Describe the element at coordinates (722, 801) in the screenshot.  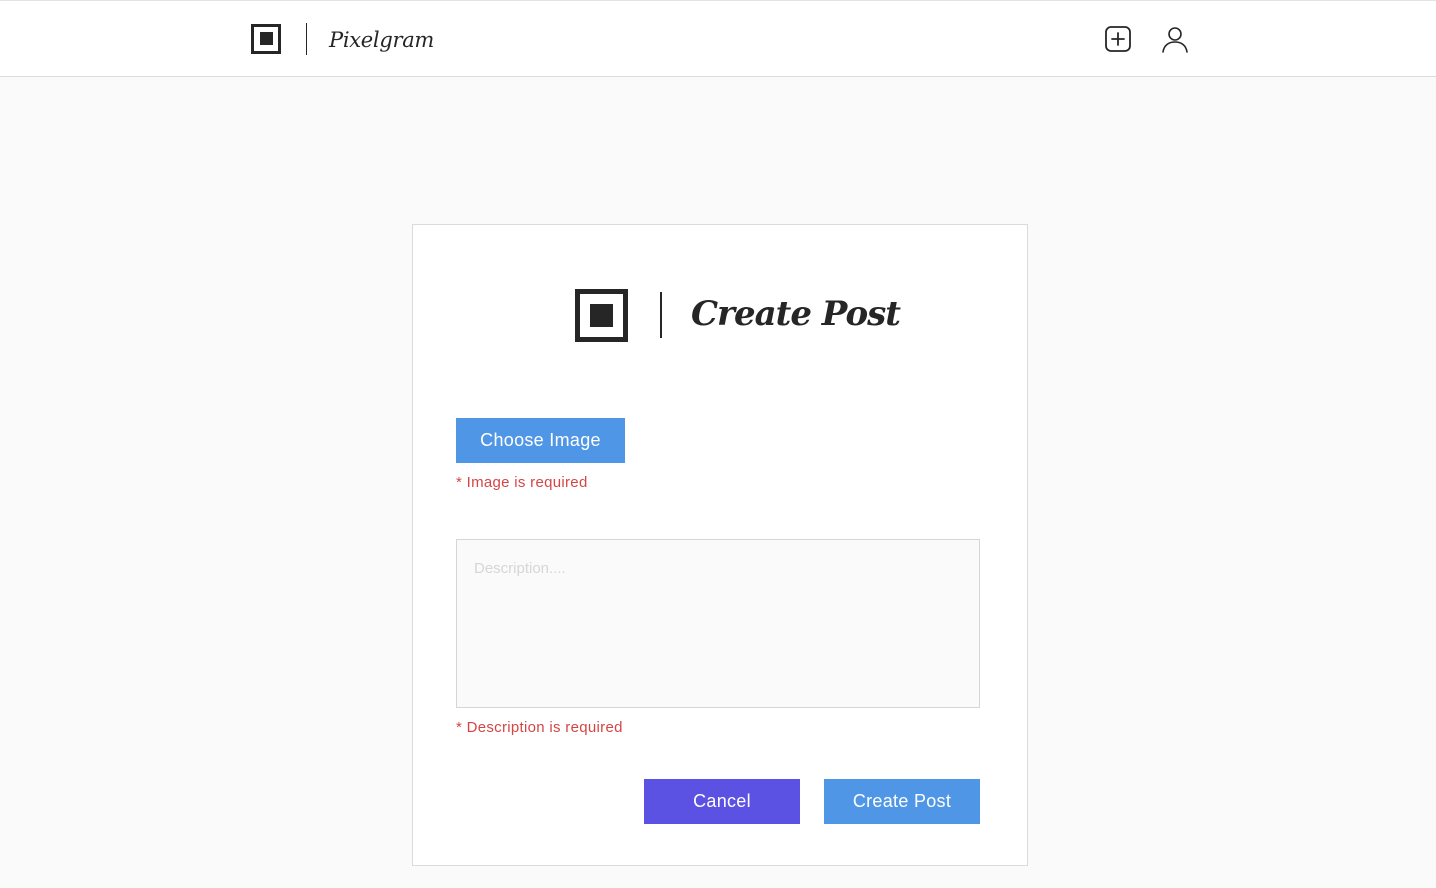
I see `cancel-button: Cancel` at that location.